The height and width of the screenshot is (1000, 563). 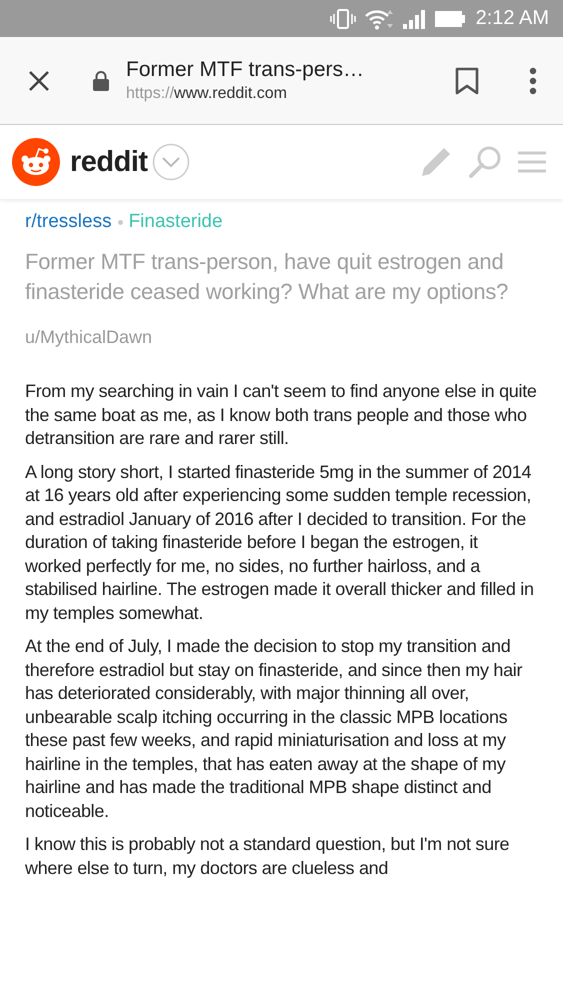 I want to click on lock-icon, so click(x=101, y=81).